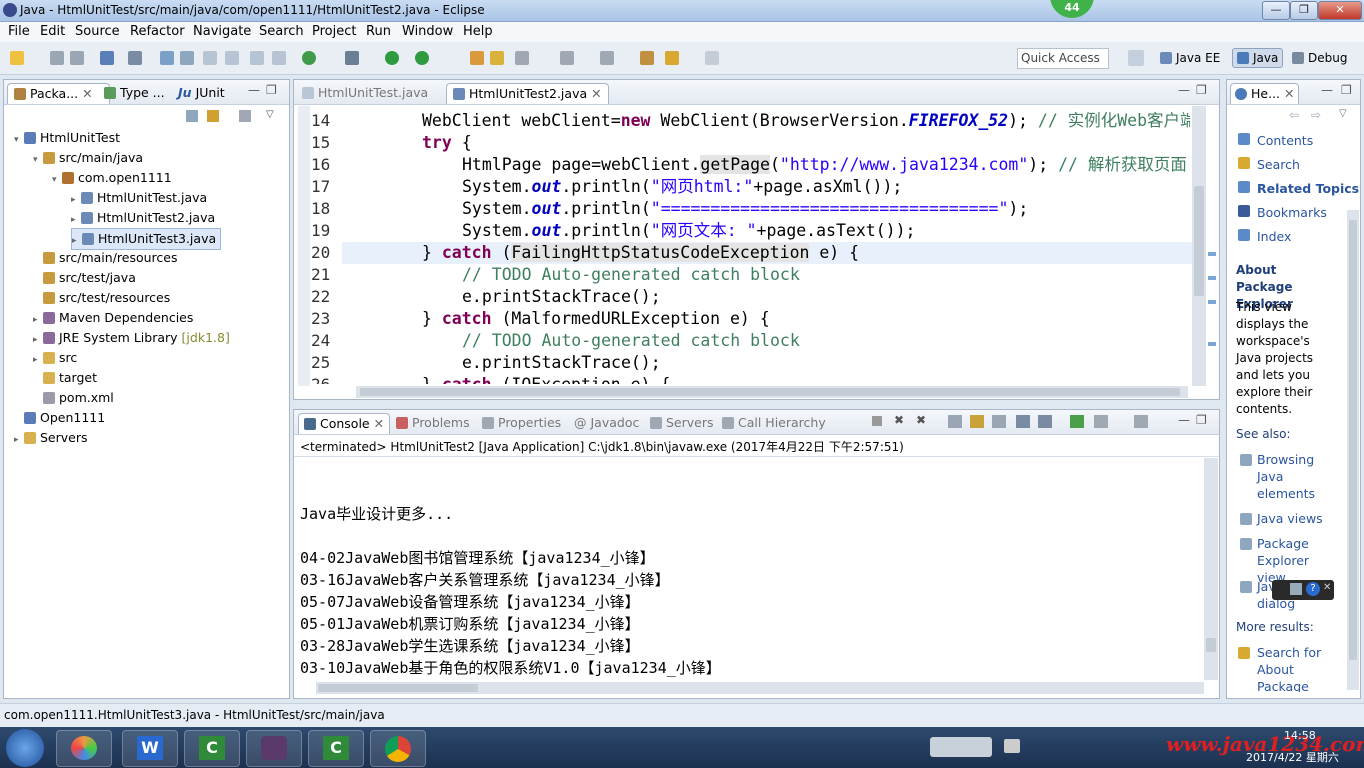 The height and width of the screenshot is (768, 1364). I want to click on menu-search: Search, so click(281, 31).